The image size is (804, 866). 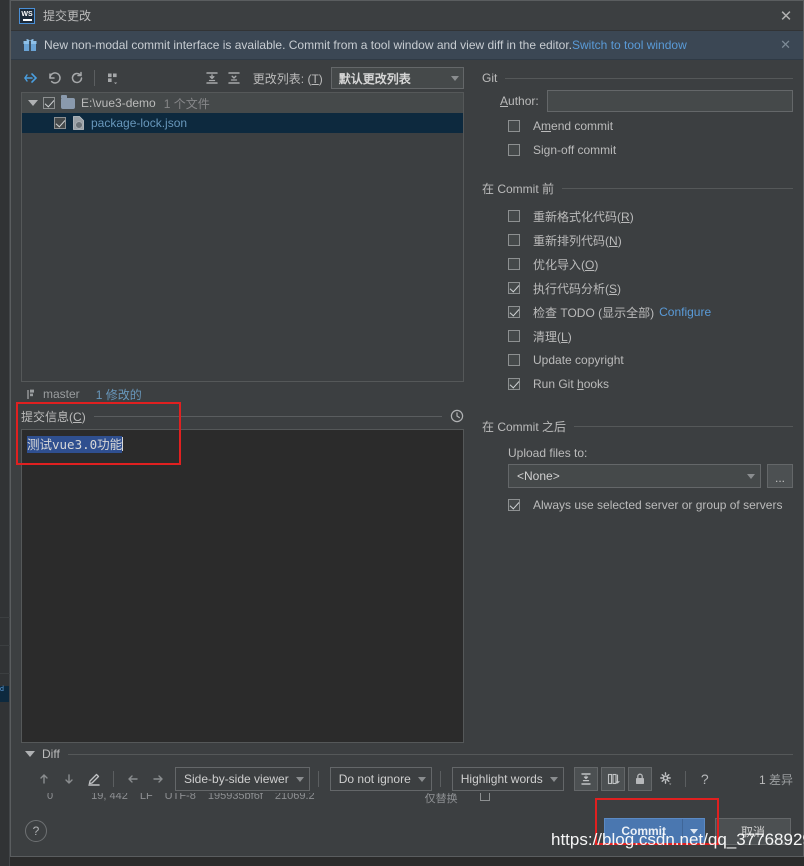 What do you see at coordinates (5, 433) in the screenshot?
I see `background-left-gutter` at bounding box center [5, 433].